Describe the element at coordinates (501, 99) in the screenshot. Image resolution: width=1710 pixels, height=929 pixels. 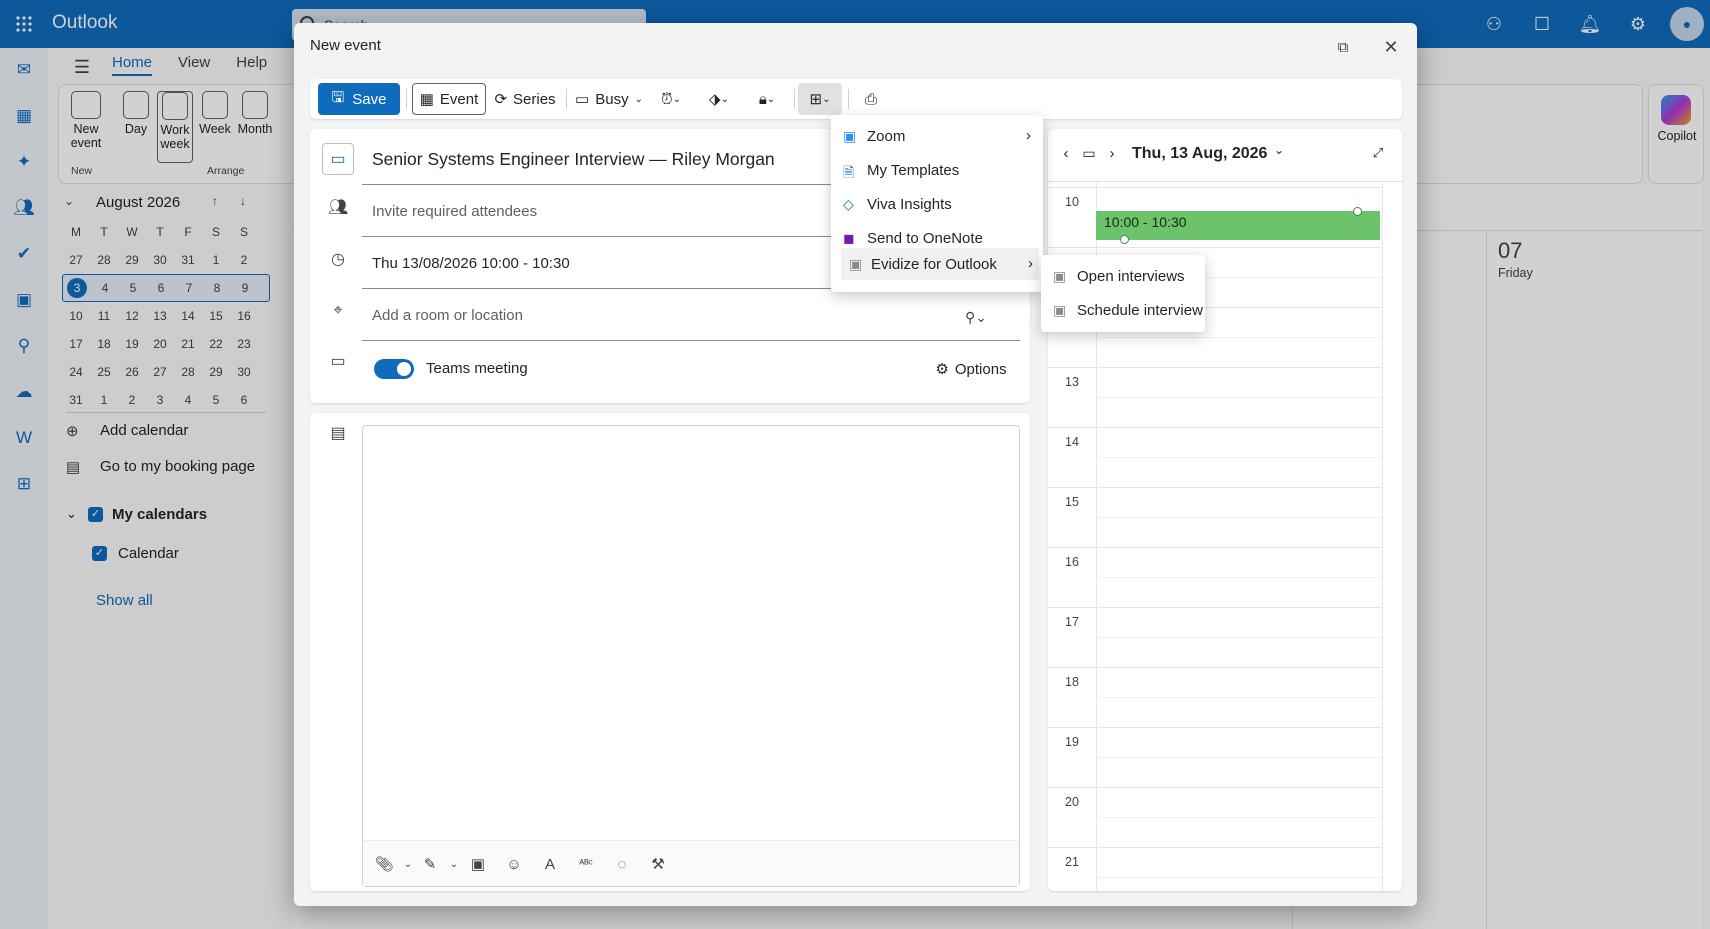
I see `repeat-icon: ⟳` at that location.